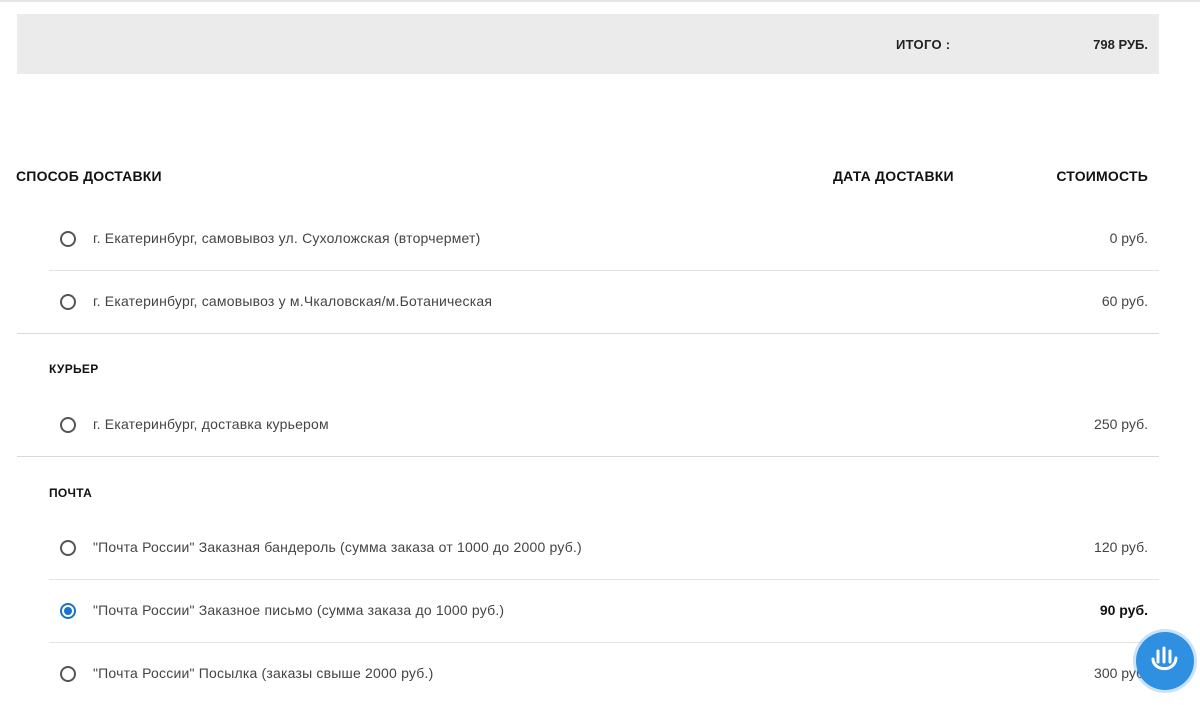 The width and height of the screenshot is (1200, 705). What do you see at coordinates (1123, 610) in the screenshot?
I see `delivery-option-price: 90 руб.` at bounding box center [1123, 610].